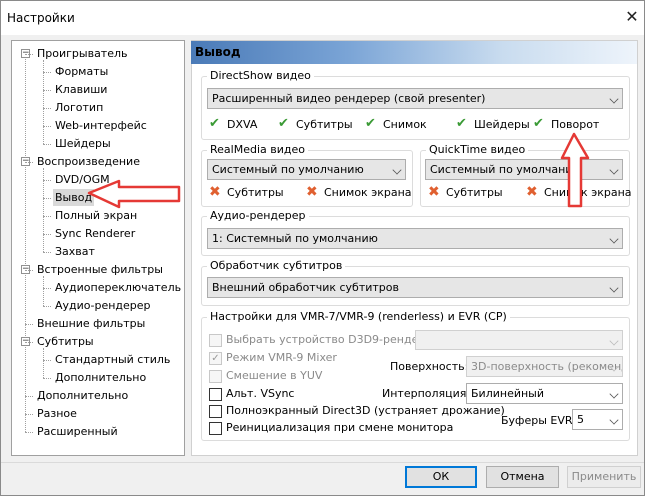 This screenshot has width=645, height=497. Describe the element at coordinates (340, 427) in the screenshot. I see `vmr-option-label: Реинициализация при смене монитора` at that location.